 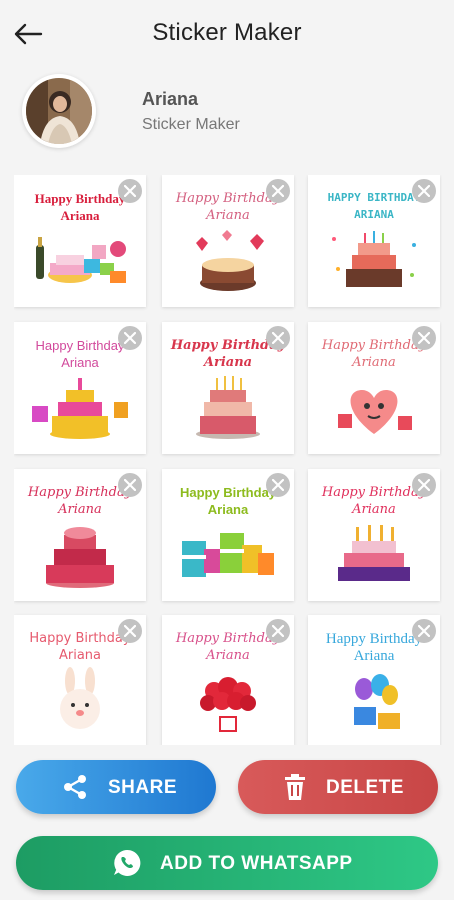 What do you see at coordinates (191, 124) in the screenshot?
I see `profile-subtitle: Sticker Maker` at bounding box center [191, 124].